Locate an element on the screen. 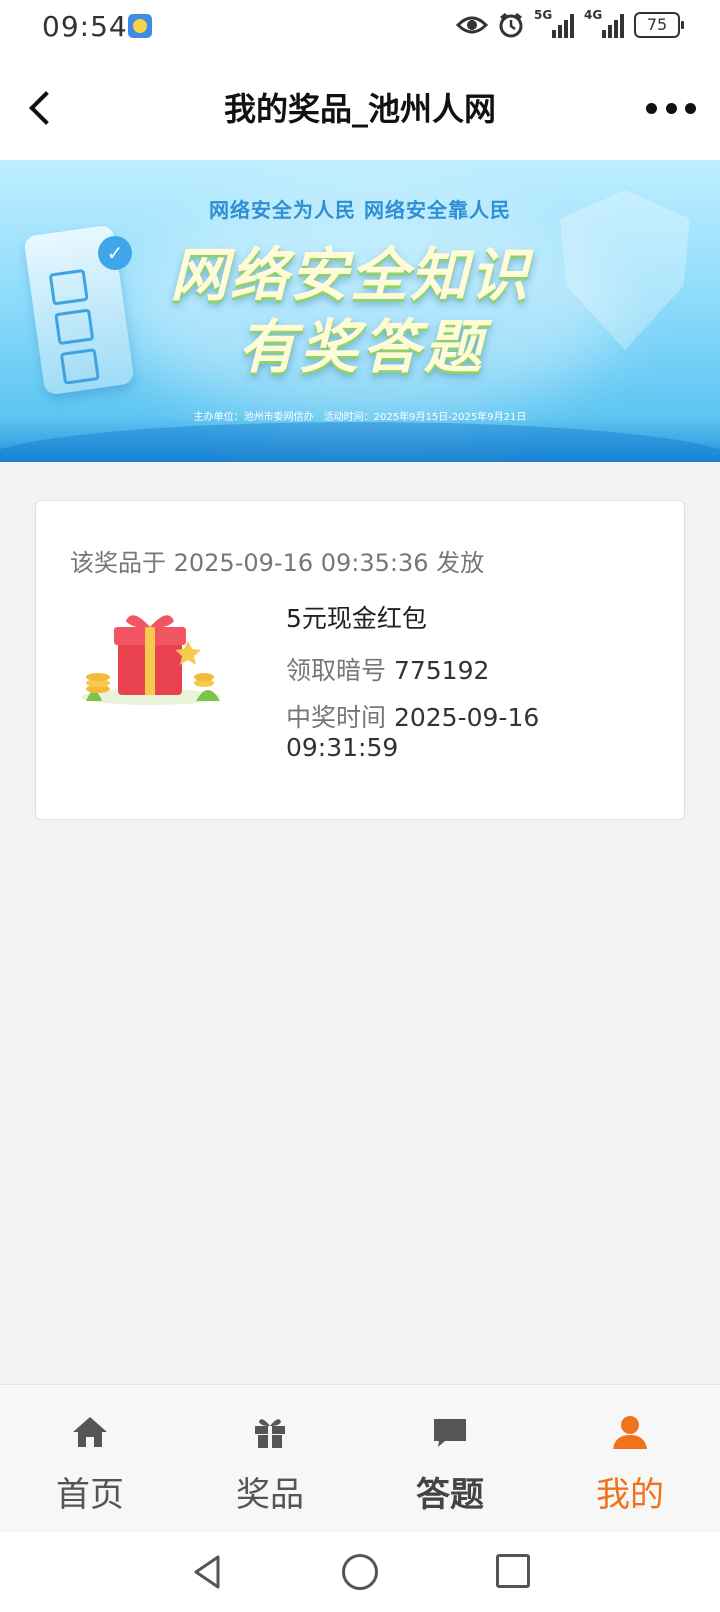  nav-home-icon is located at coordinates (360, 1572).